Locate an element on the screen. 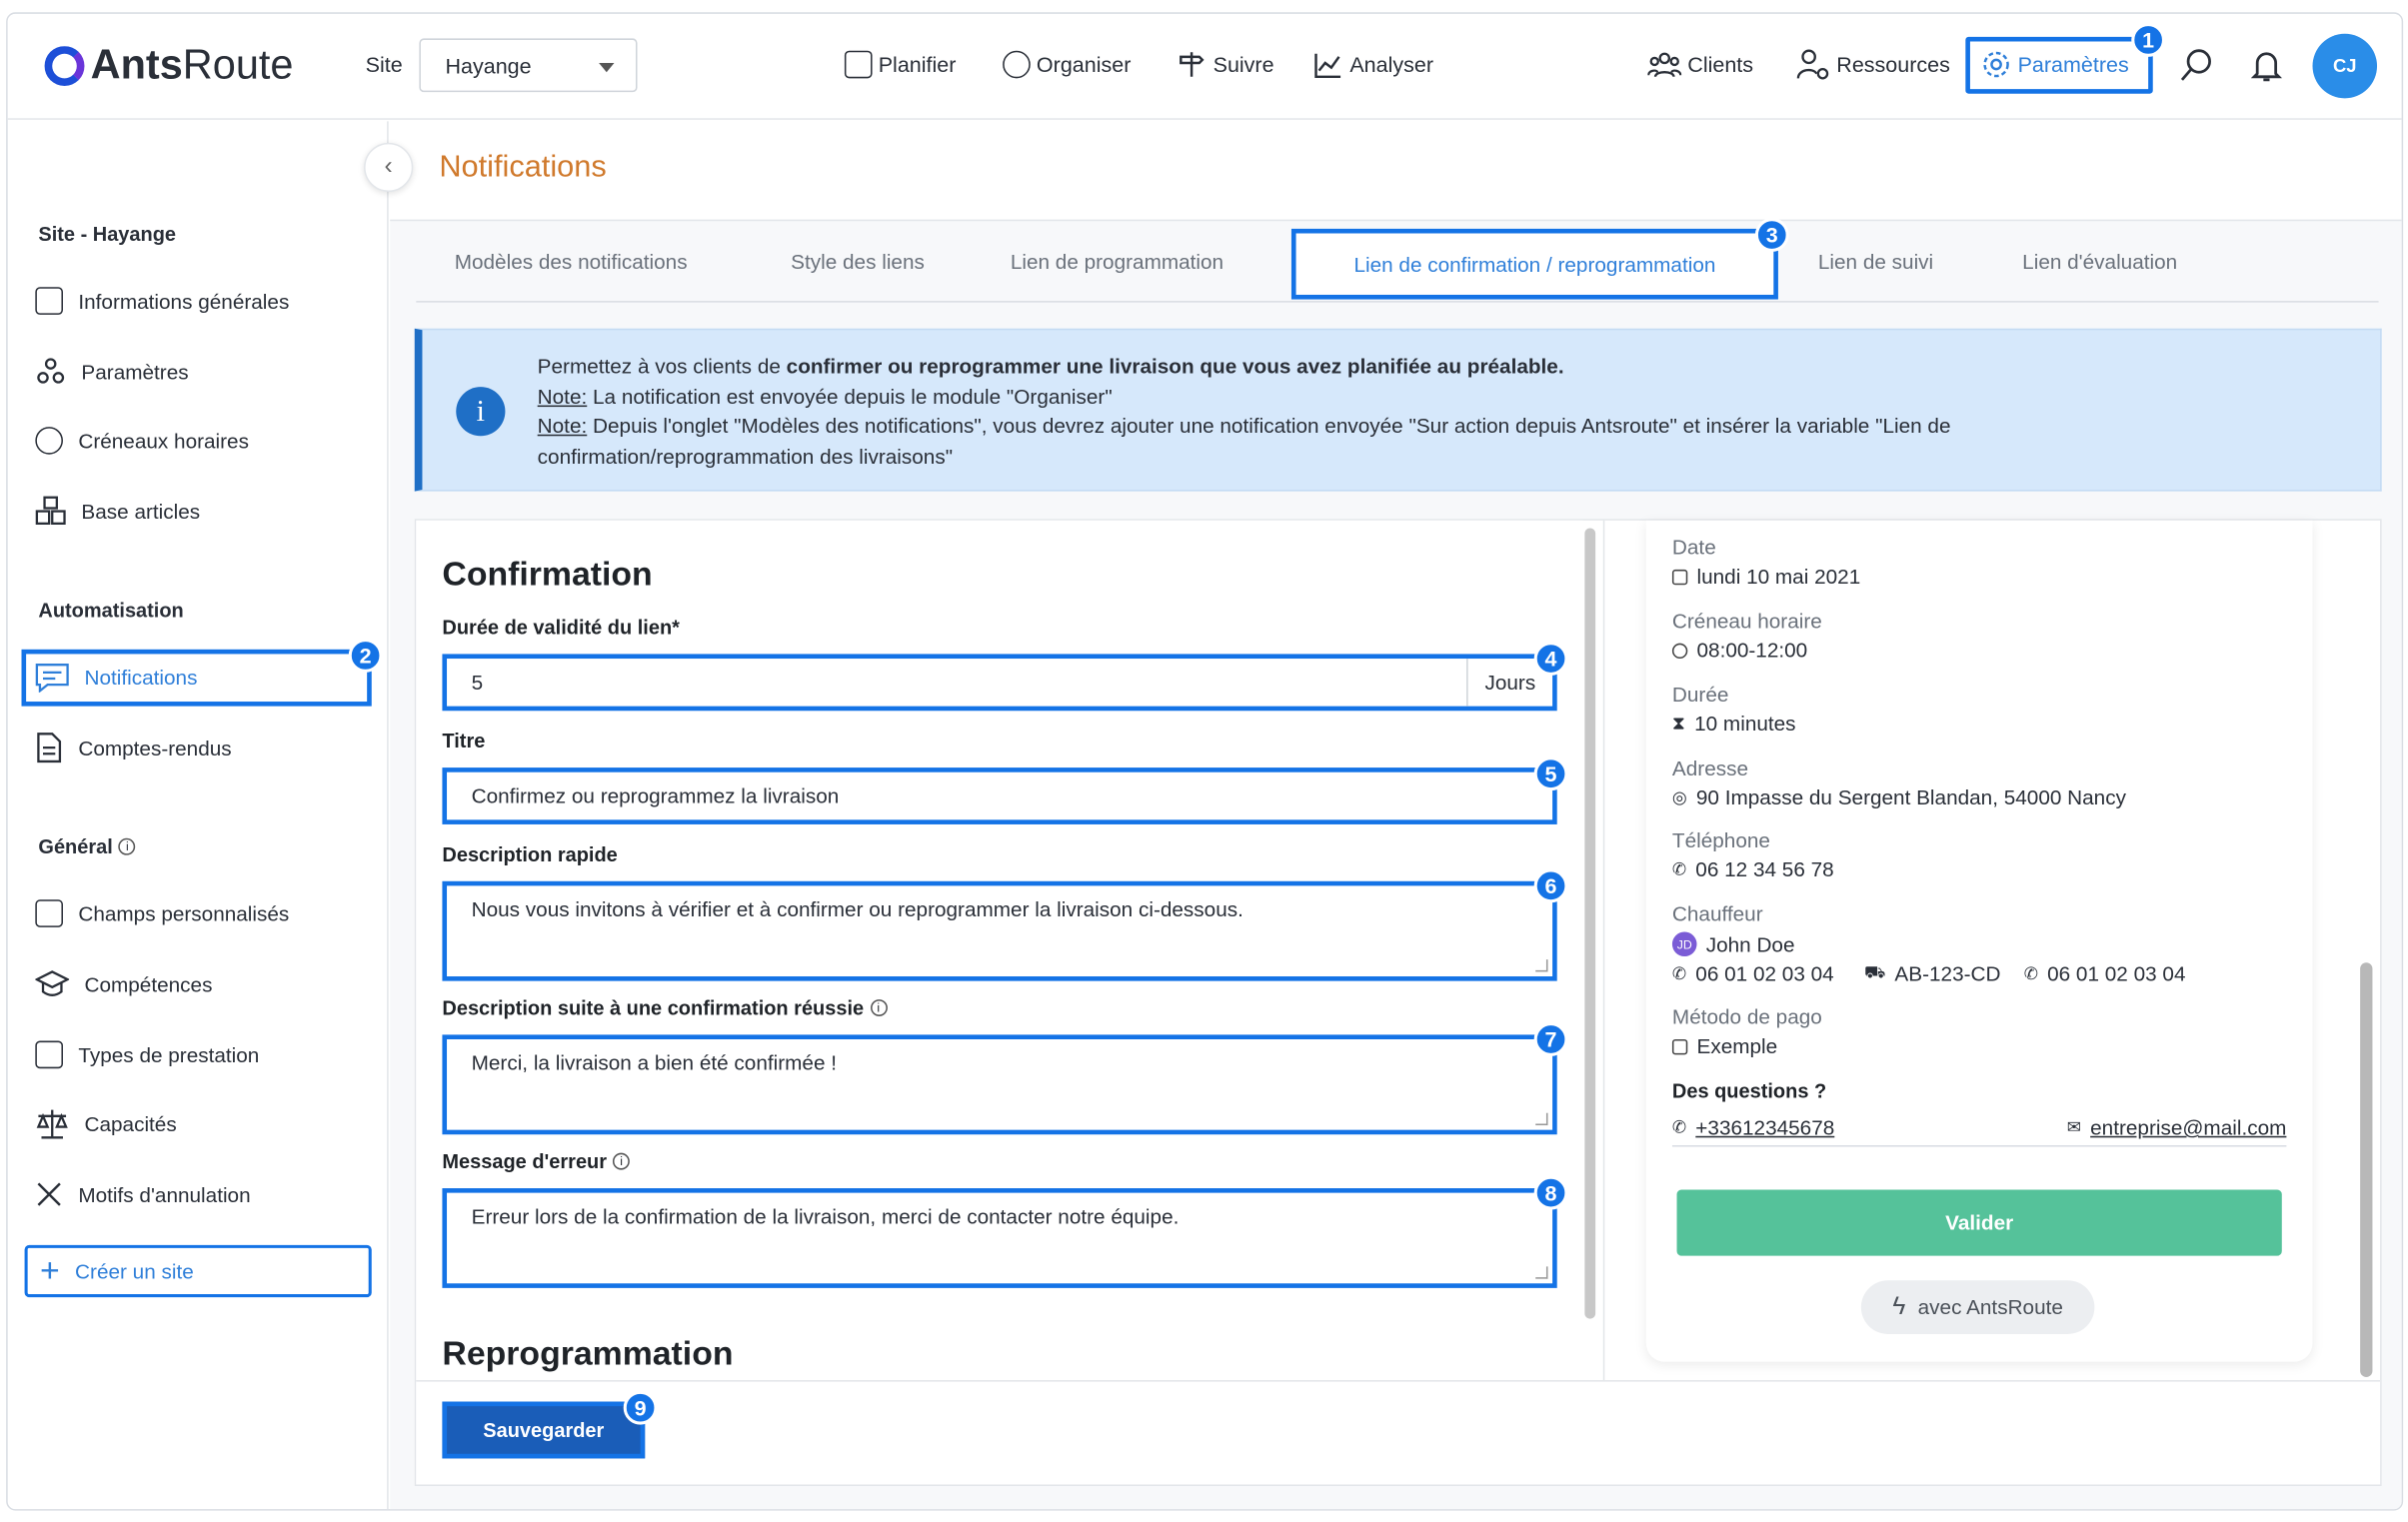 The image size is (2408, 1522). user-avatar: CJ is located at coordinates (2345, 66).